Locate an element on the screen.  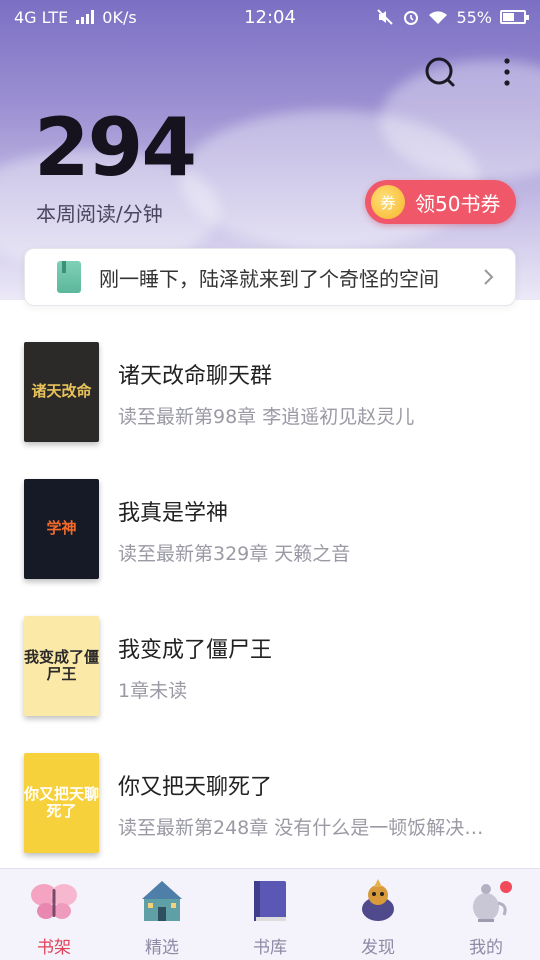
book-cover: 你又把天聊死了 is located at coordinates (61, 803).